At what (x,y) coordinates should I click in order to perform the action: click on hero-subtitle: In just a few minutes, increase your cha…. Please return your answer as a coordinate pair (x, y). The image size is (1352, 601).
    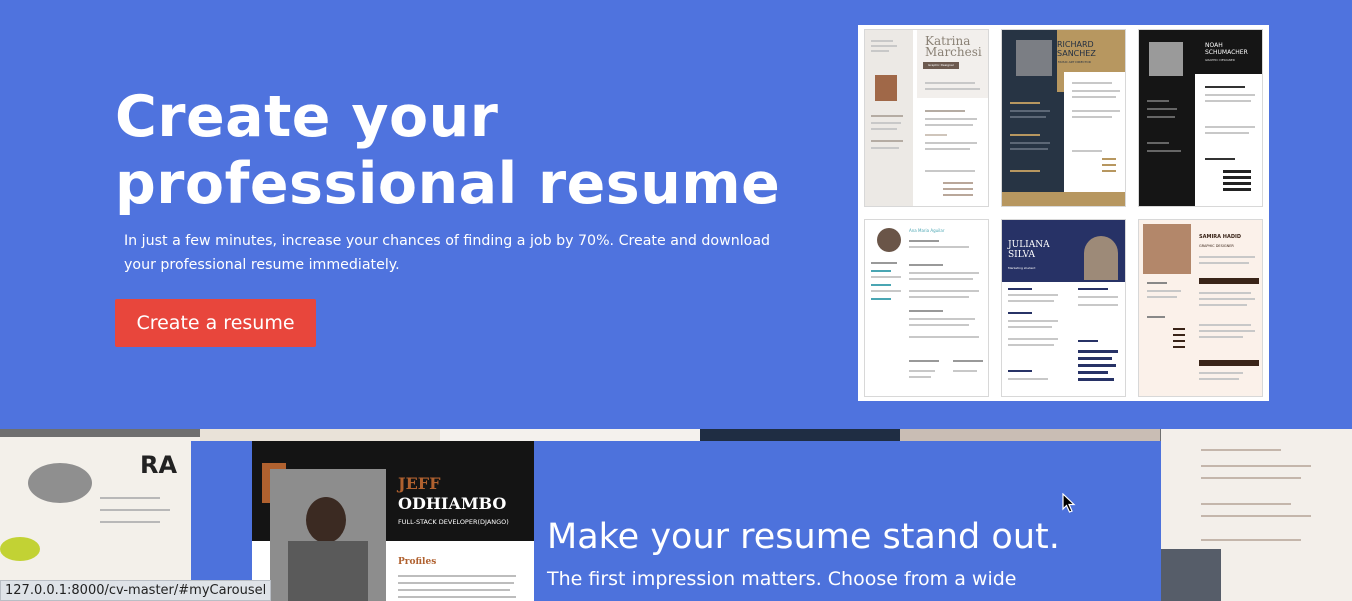
    Looking at the image, I should click on (454, 253).